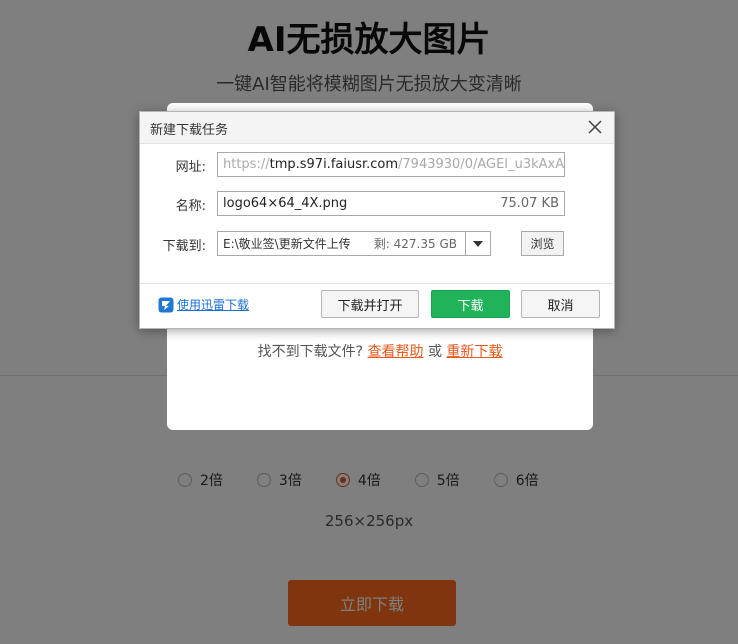  Describe the element at coordinates (415, 244) in the screenshot. I see `free-space: 剩: 427.35 GB` at that location.